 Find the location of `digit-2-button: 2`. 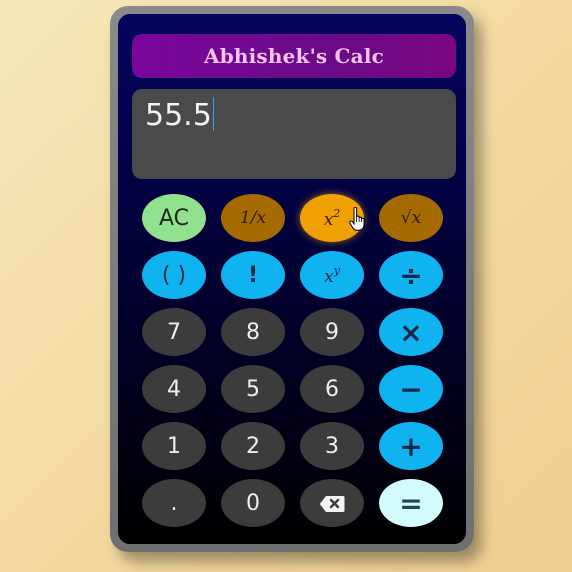

digit-2-button: 2 is located at coordinates (253, 446).